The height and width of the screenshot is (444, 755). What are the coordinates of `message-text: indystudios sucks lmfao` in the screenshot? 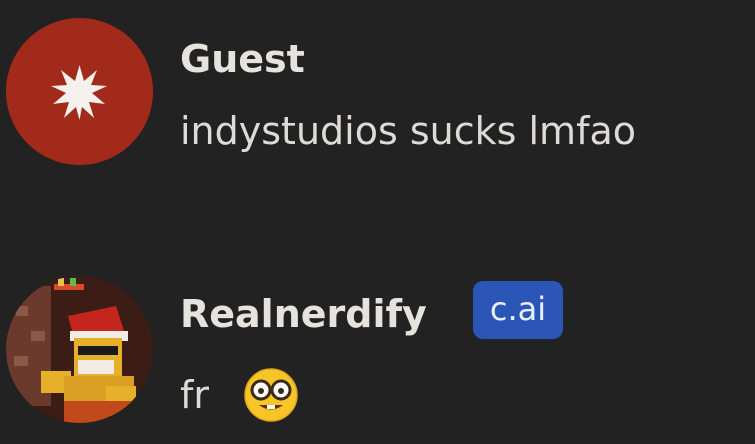 It's located at (408, 131).